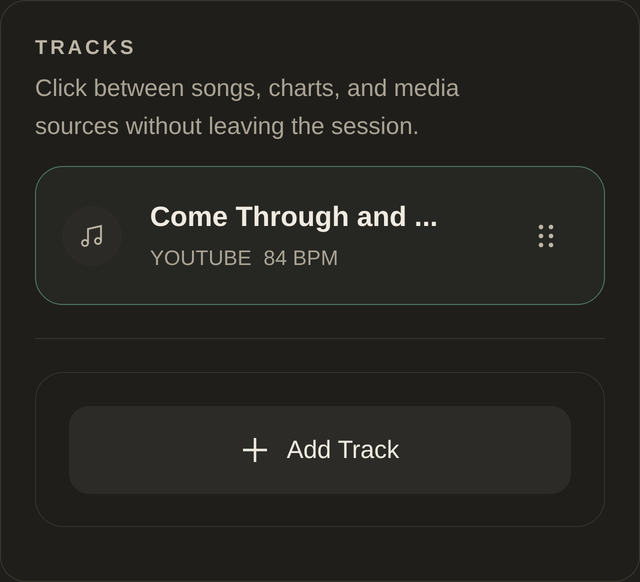 The width and height of the screenshot is (640, 582). I want to click on section-heading: TRACKS, so click(86, 48).